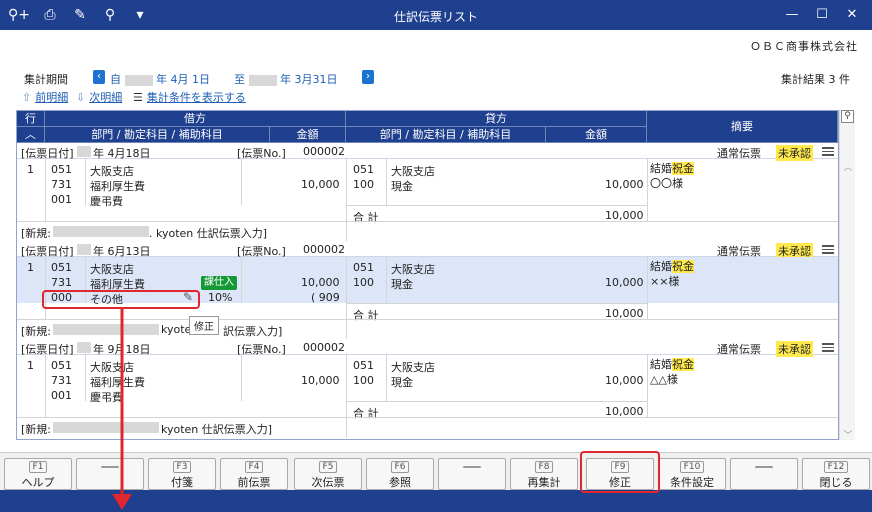  Describe the element at coordinates (427, 152) in the screenshot. I see `slip-header: [伝票日付] 年 4月18日 [伝票No.] 000002 通常伝票 未承認` at that location.